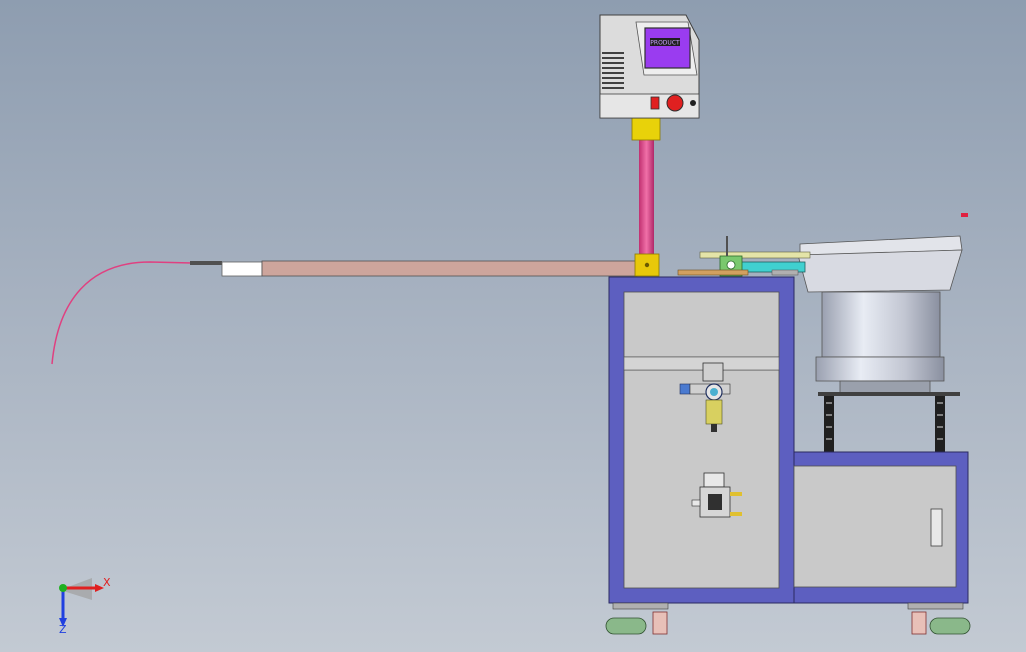 The height and width of the screenshot is (652, 1026). I want to click on bowl-support-chains, so click(884, 424).